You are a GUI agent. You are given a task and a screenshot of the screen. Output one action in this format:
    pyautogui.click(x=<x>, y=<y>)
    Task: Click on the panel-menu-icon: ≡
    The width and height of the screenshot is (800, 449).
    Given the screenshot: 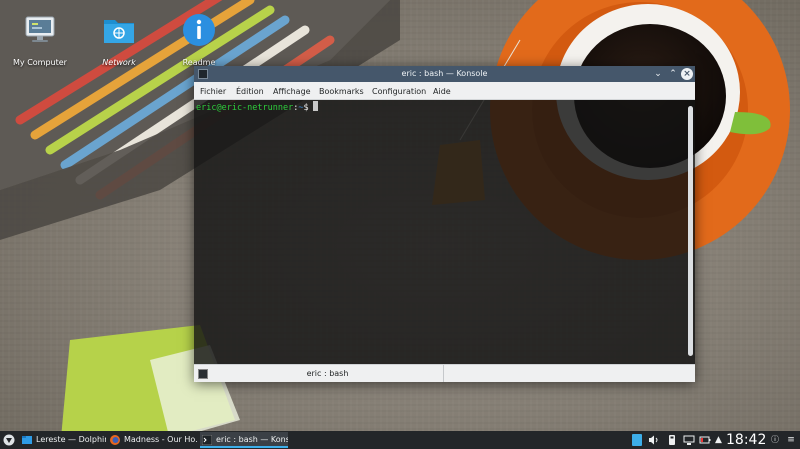 What is the action you would take?
    pyautogui.click(x=791, y=440)
    